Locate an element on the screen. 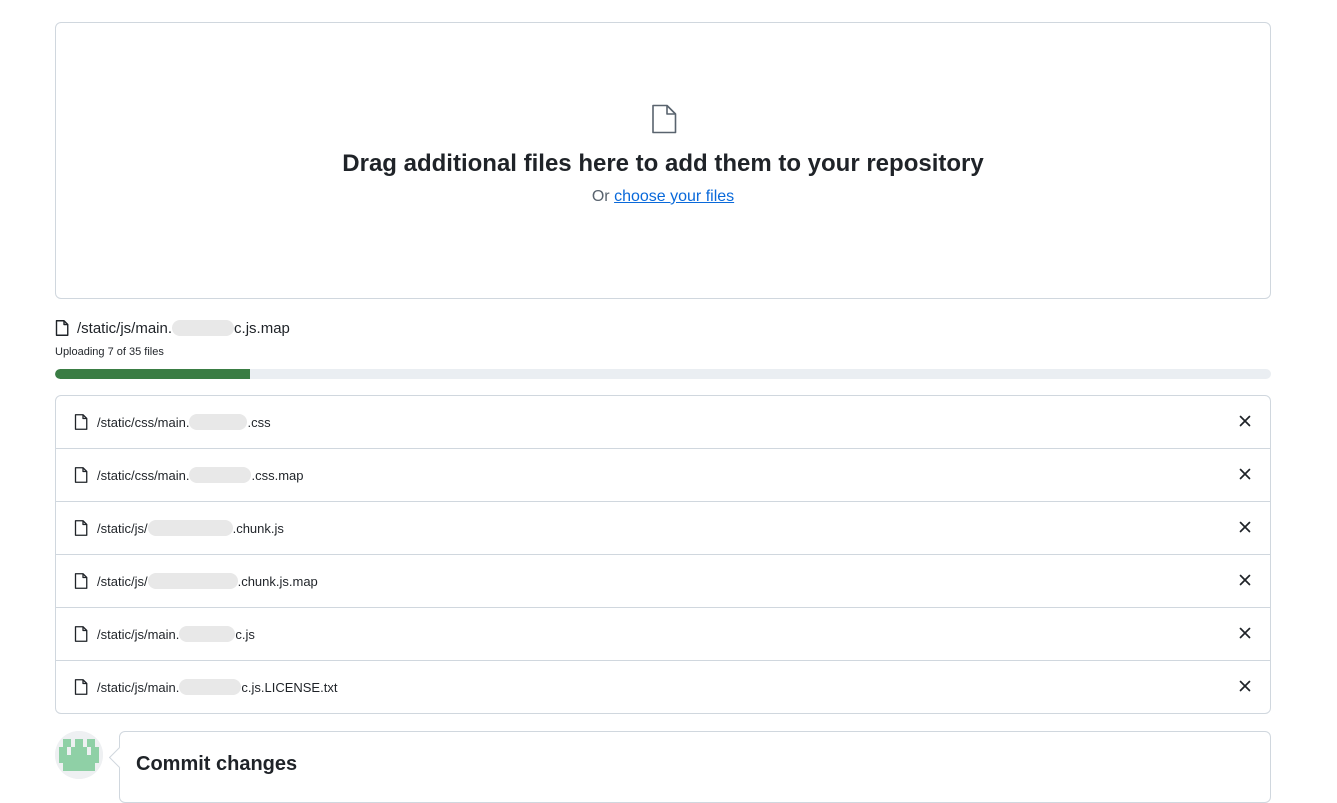 This screenshot has height=803, width=1337. file-name: /static/js/main. c.js is located at coordinates (176, 634).